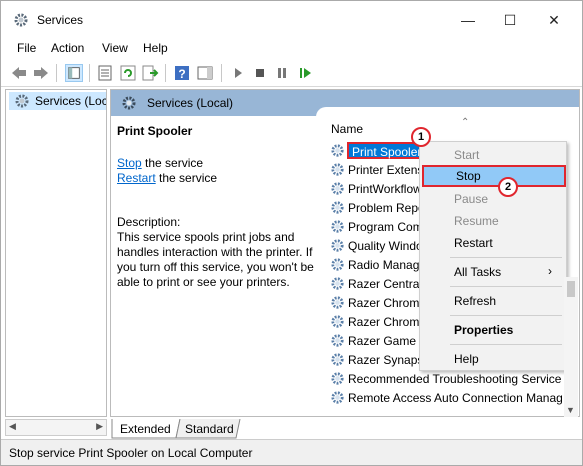 Image resolution: width=583 pixels, height=466 pixels. I want to click on start-service-icon, so click(238, 73).